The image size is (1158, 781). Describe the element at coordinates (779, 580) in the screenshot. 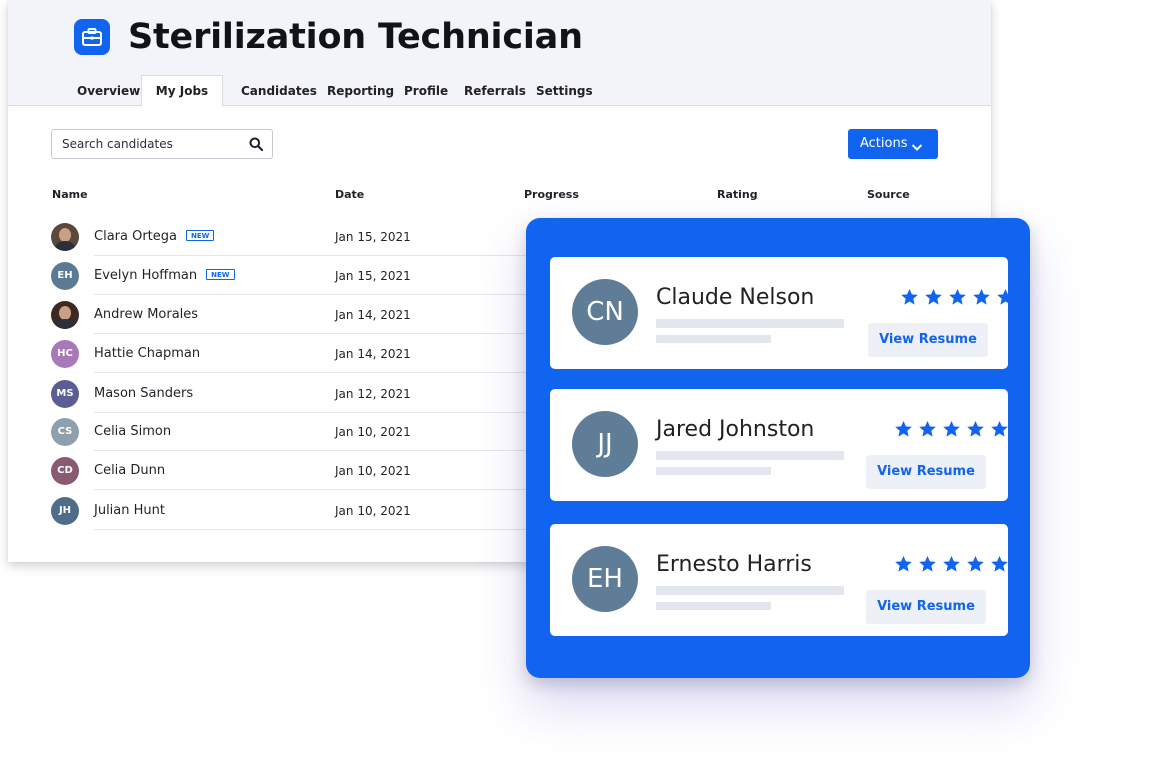

I see `candidate-card: EH Ernesto Harris View Resume` at that location.